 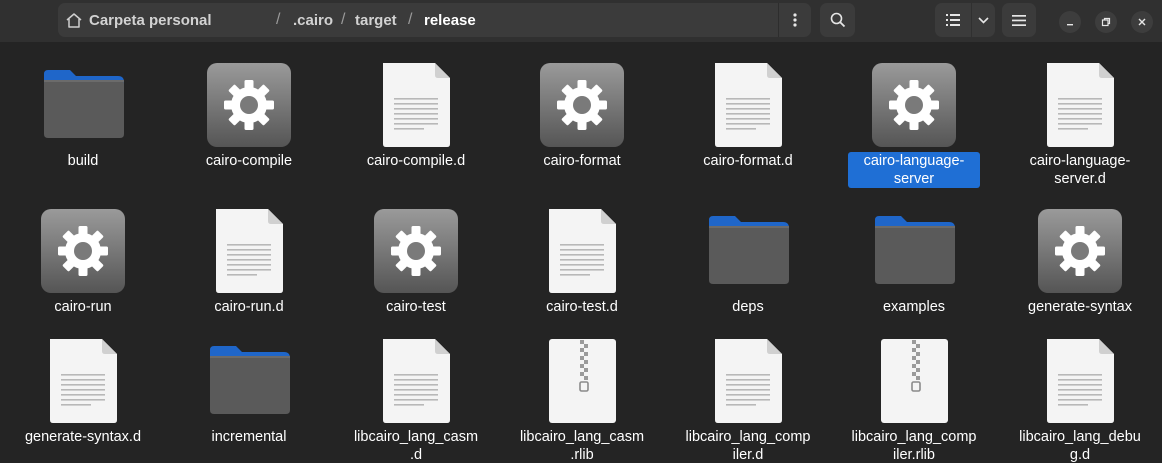 I want to click on file-label: cairo-language-server.d, so click(x=1080, y=170).